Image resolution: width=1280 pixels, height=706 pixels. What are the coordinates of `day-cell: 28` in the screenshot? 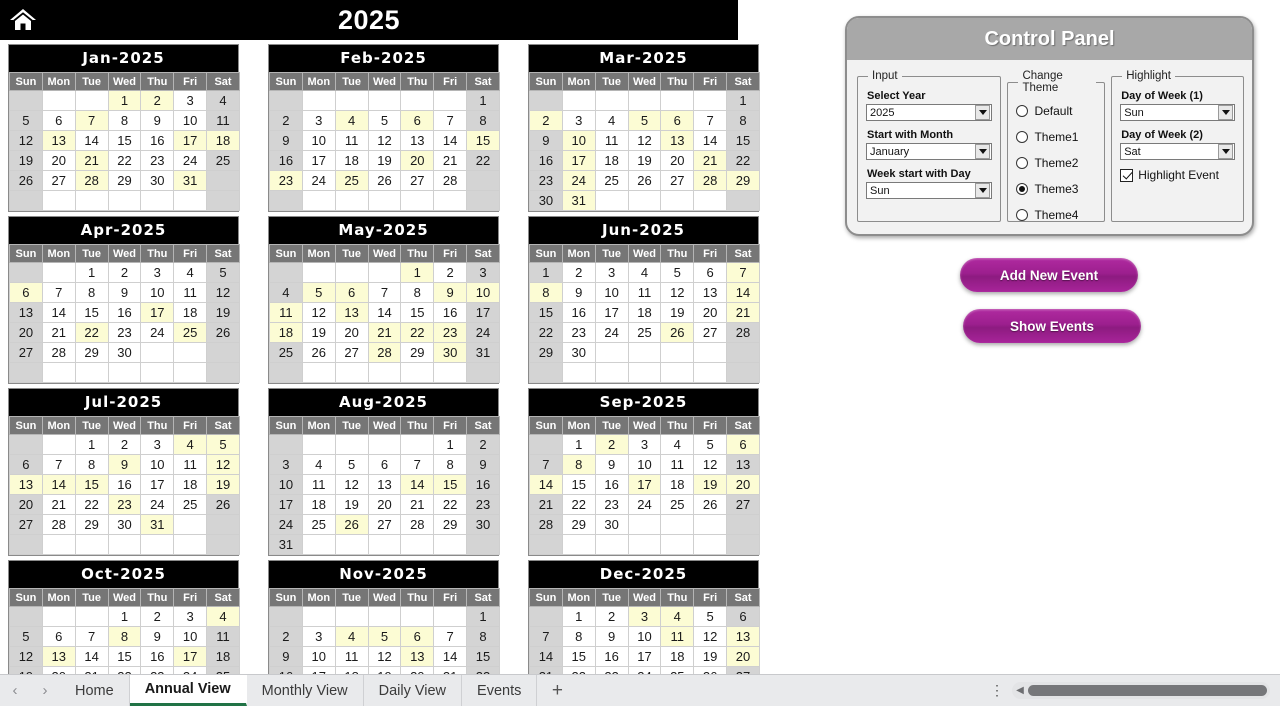 It's located at (450, 180).